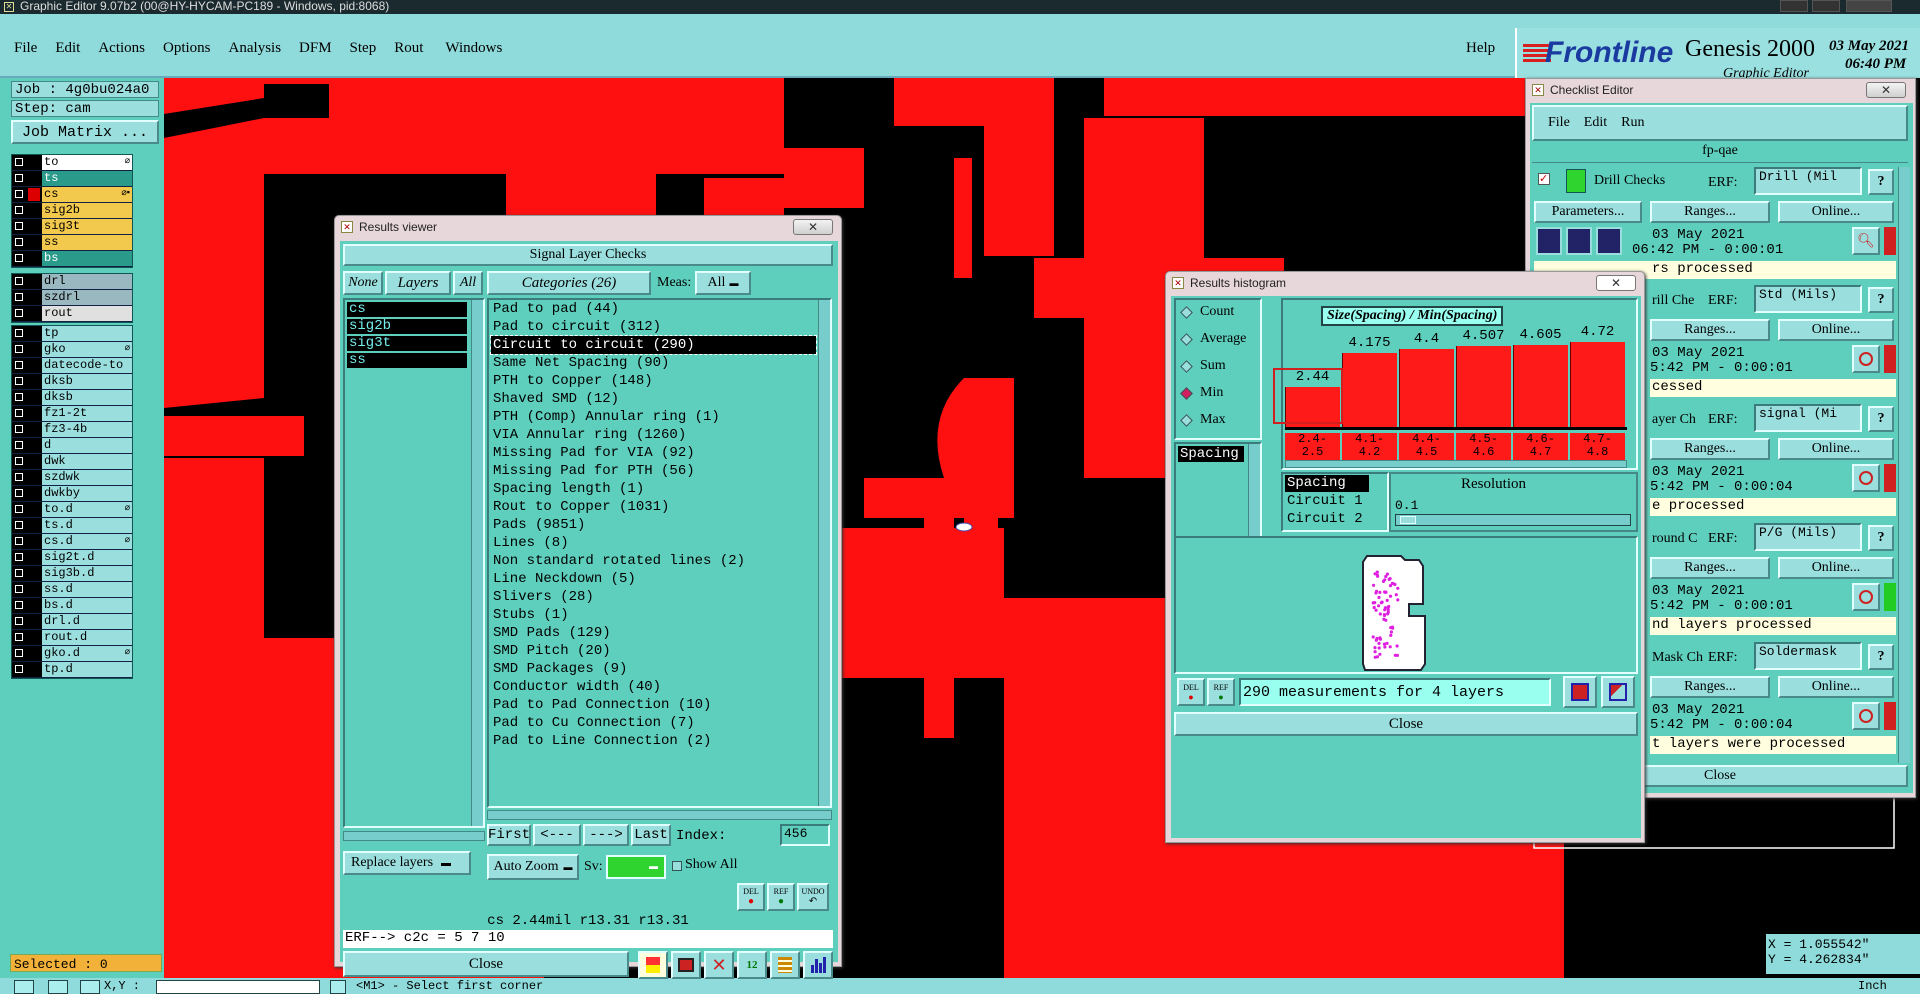 Image resolution: width=1920 pixels, height=994 pixels. I want to click on auto-zoom-select: Auto Zoom ▬, so click(533, 867).